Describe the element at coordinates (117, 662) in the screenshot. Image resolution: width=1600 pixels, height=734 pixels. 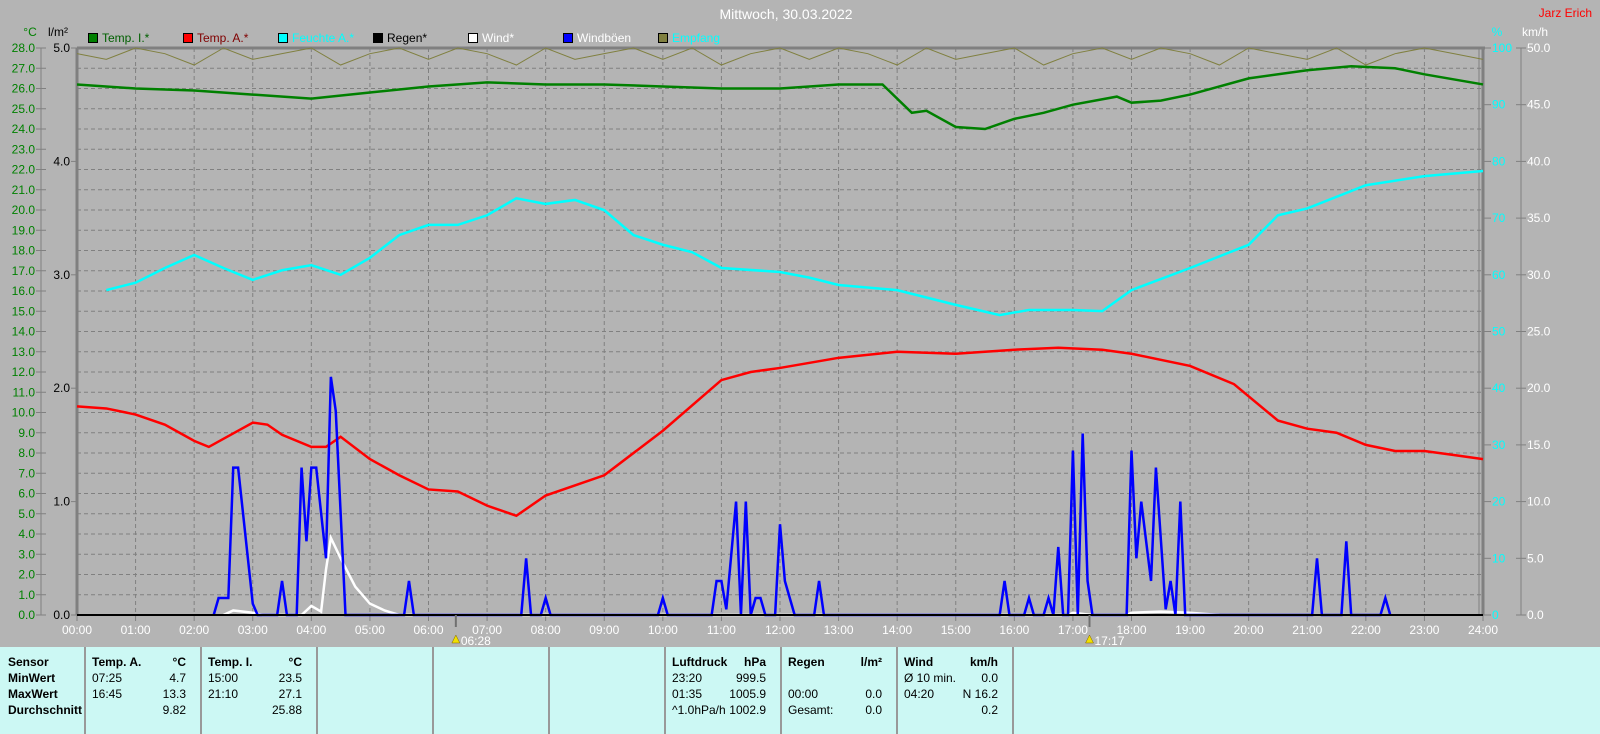
I see `column-header: Temp. A.` at that location.